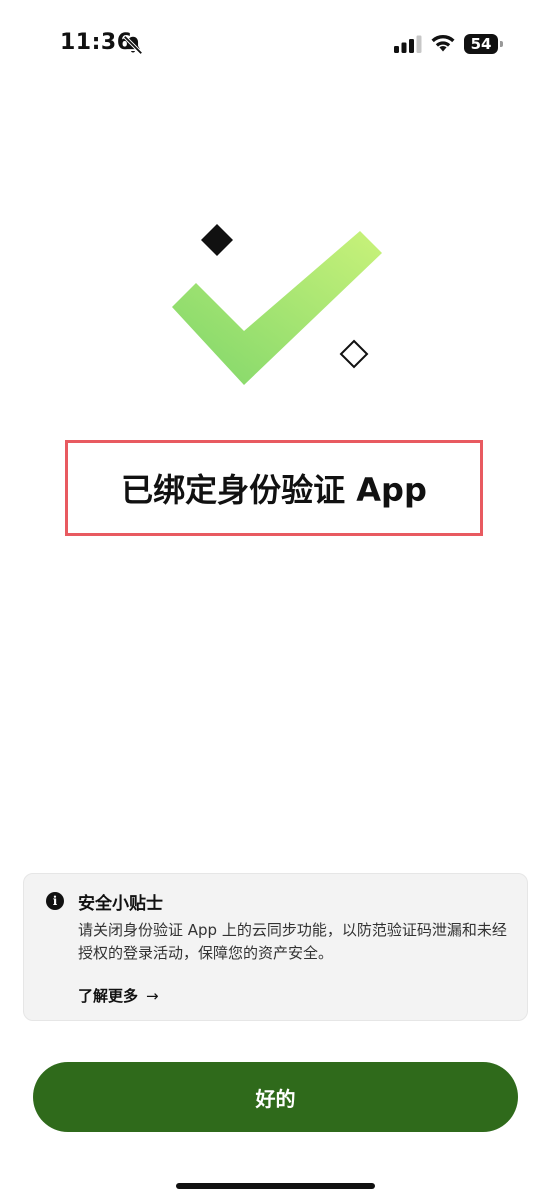  I want to click on battery-icon: 54, so click(484, 44).